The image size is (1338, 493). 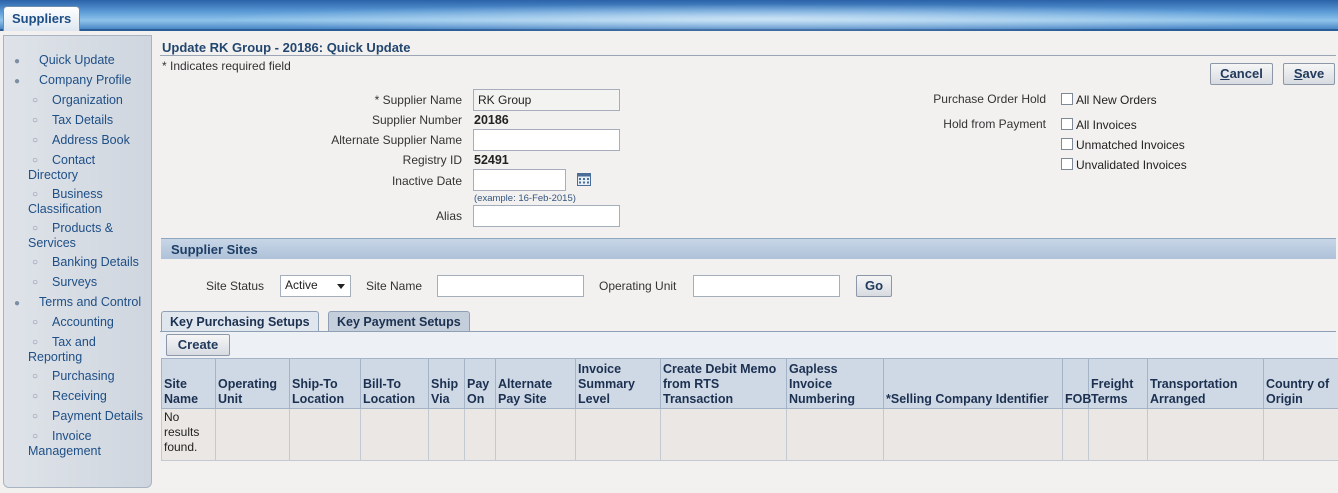 I want to click on unmatched-invoices-checkbox, so click(x=1067, y=144).